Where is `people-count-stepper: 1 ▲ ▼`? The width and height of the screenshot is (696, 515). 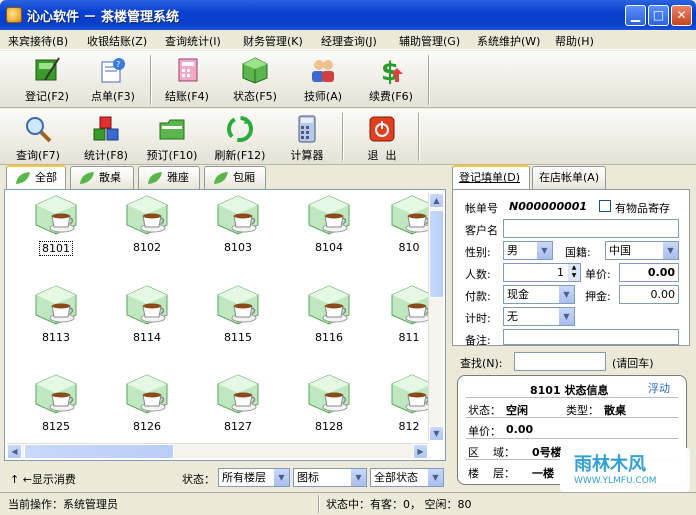
people-count-stepper: 1 ▲ ▼ is located at coordinates (542, 272).